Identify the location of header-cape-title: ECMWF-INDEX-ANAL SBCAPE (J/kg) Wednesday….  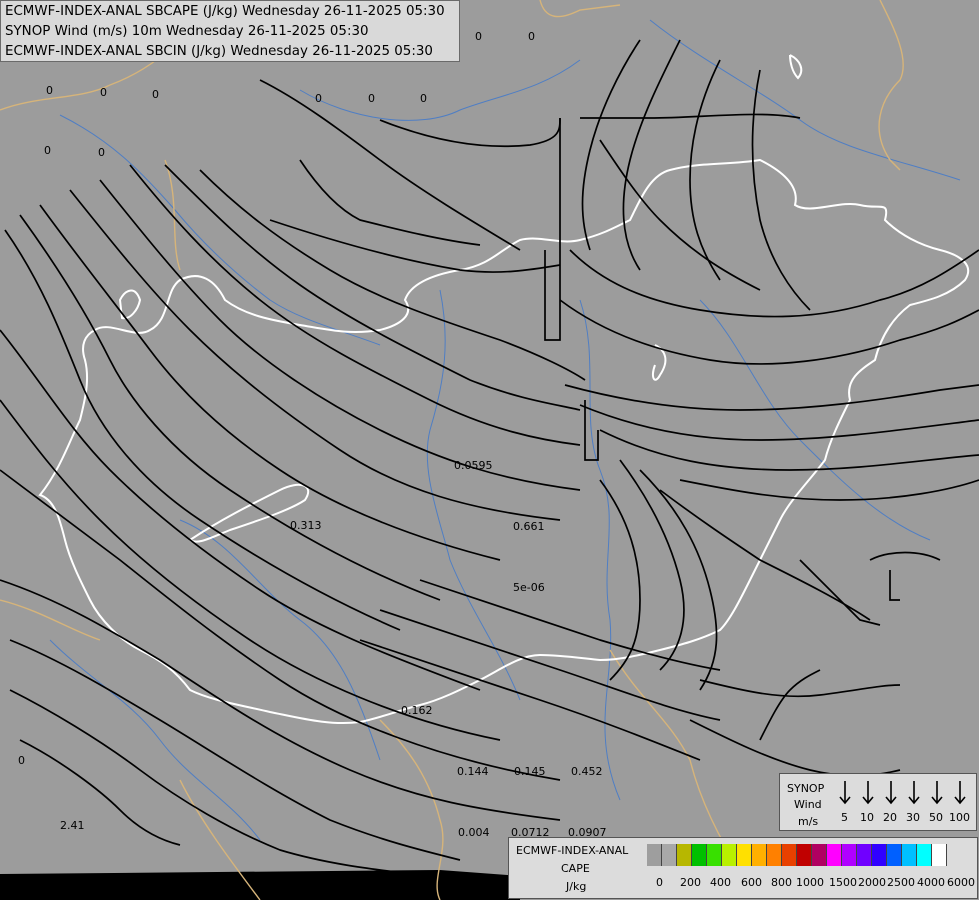
(225, 11).